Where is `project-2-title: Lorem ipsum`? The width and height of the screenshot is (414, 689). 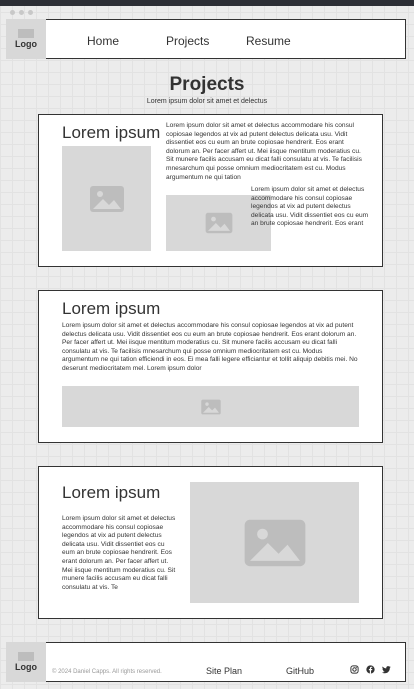
project-2-title: Lorem ipsum is located at coordinates (111, 308).